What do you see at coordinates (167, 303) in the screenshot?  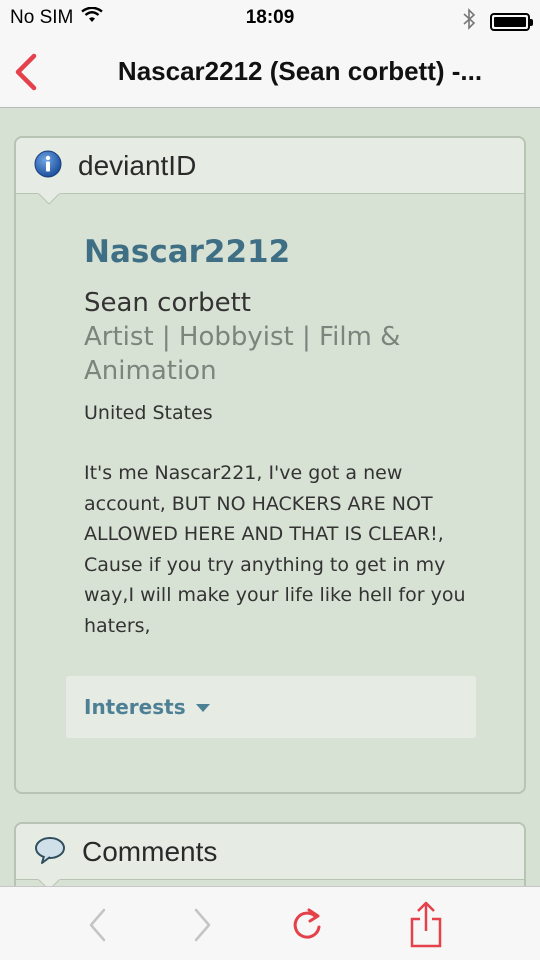 I see `real-name: Sean corbett` at bounding box center [167, 303].